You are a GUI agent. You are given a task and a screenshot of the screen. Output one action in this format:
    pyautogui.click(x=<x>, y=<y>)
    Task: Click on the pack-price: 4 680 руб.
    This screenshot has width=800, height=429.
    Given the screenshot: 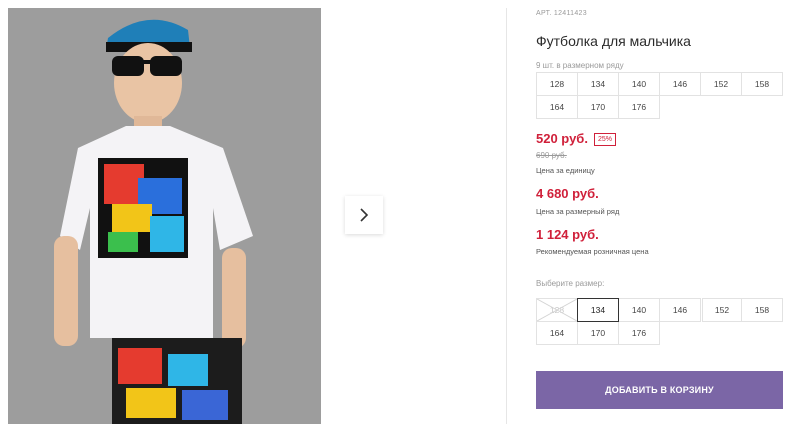 What is the action you would take?
    pyautogui.click(x=567, y=193)
    